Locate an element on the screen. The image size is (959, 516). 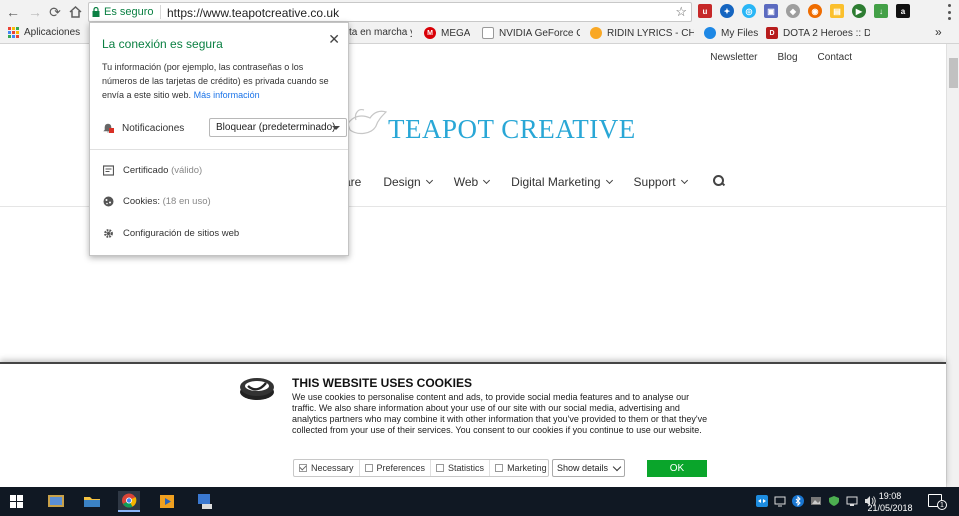
top-links: Newsletter Blog Contact is located at coordinates (781, 57).